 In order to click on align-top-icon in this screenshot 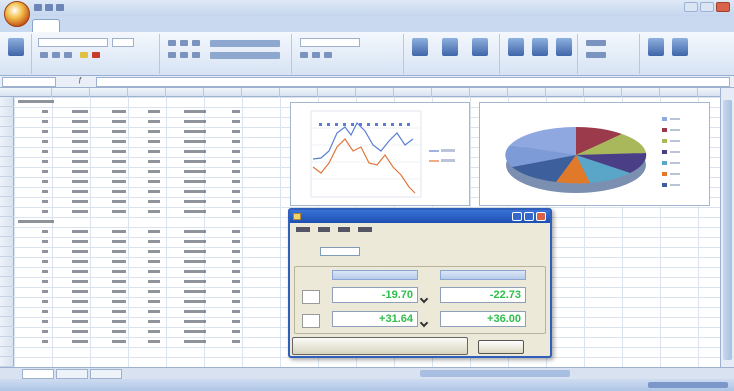, I will do `click(172, 43)`.